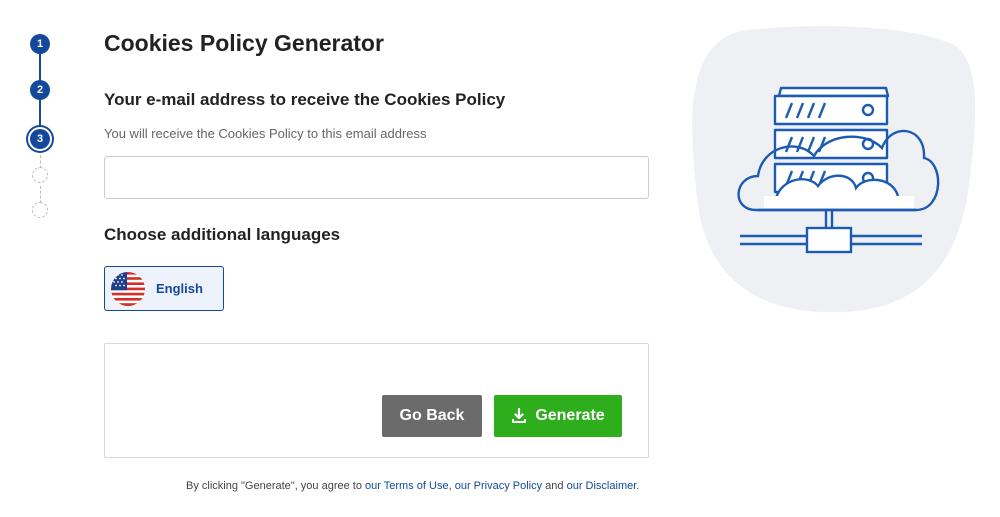  I want to click on progress-stepper: 1 2 3, so click(41, 130).